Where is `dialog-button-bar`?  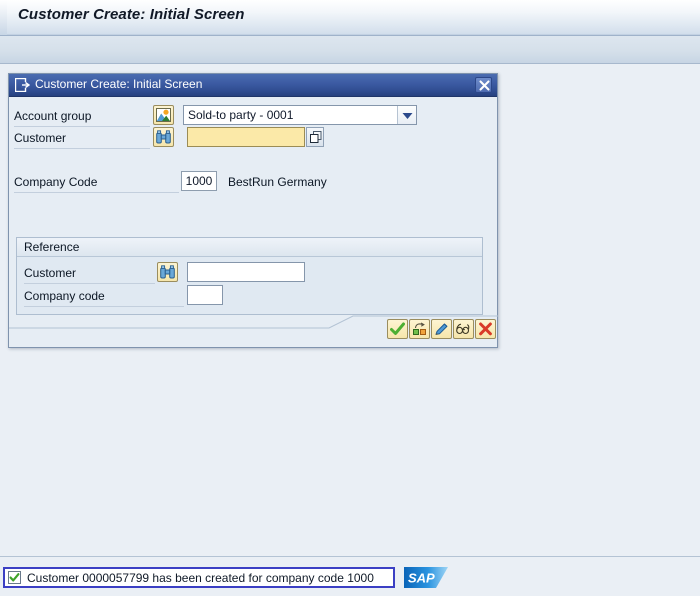 dialog-button-bar is located at coordinates (441, 329).